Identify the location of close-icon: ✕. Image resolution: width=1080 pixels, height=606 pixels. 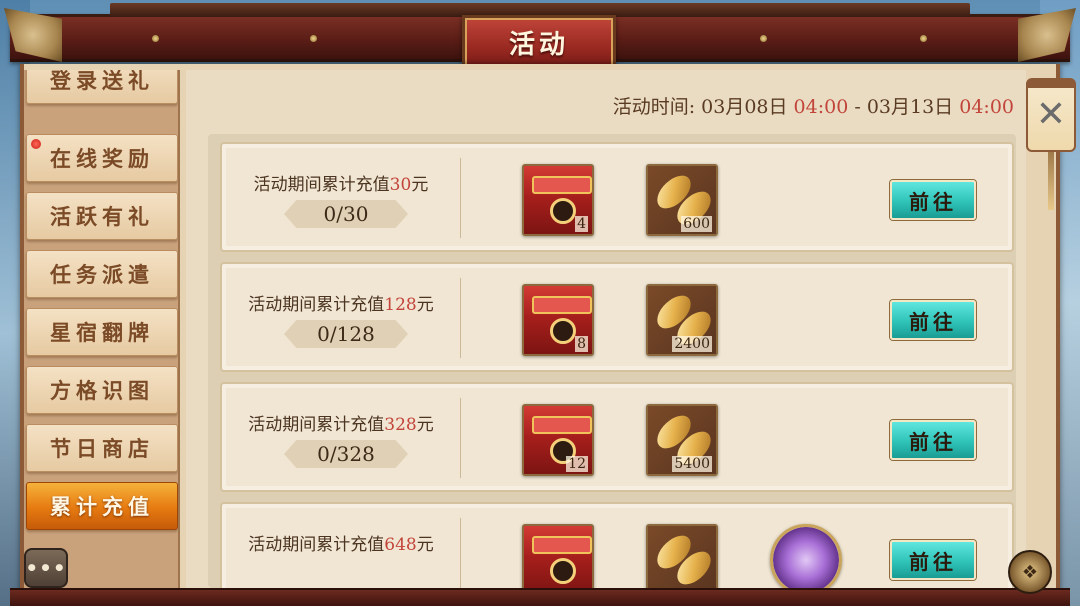
(1051, 114).